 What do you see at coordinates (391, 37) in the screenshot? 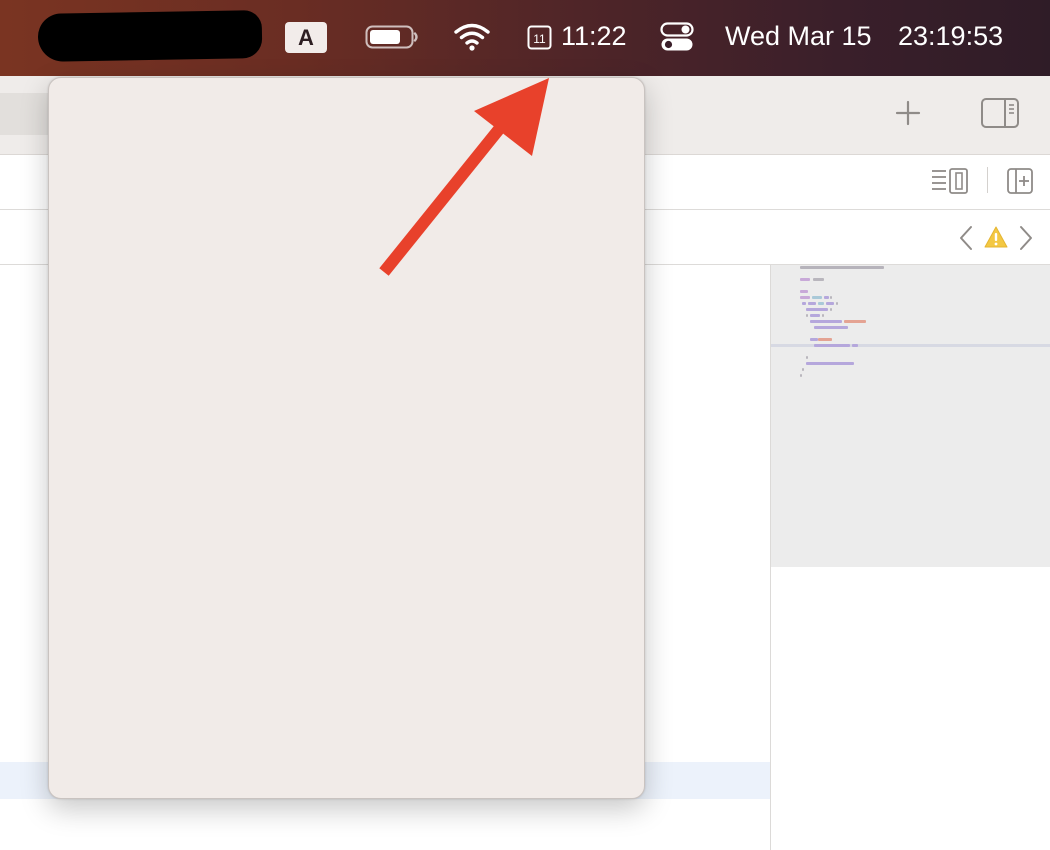
I see `battery-icon` at bounding box center [391, 37].